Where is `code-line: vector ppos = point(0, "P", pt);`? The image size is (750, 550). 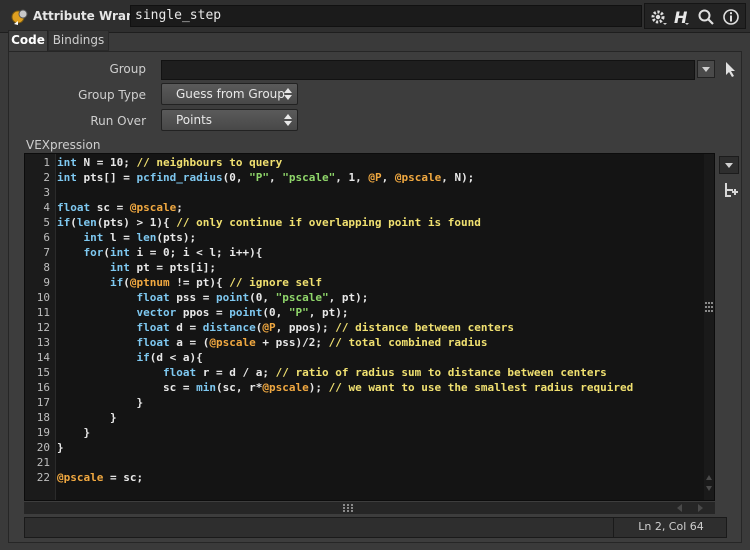 code-line: vector ppos = point(0, "P", pt); is located at coordinates (202, 312).